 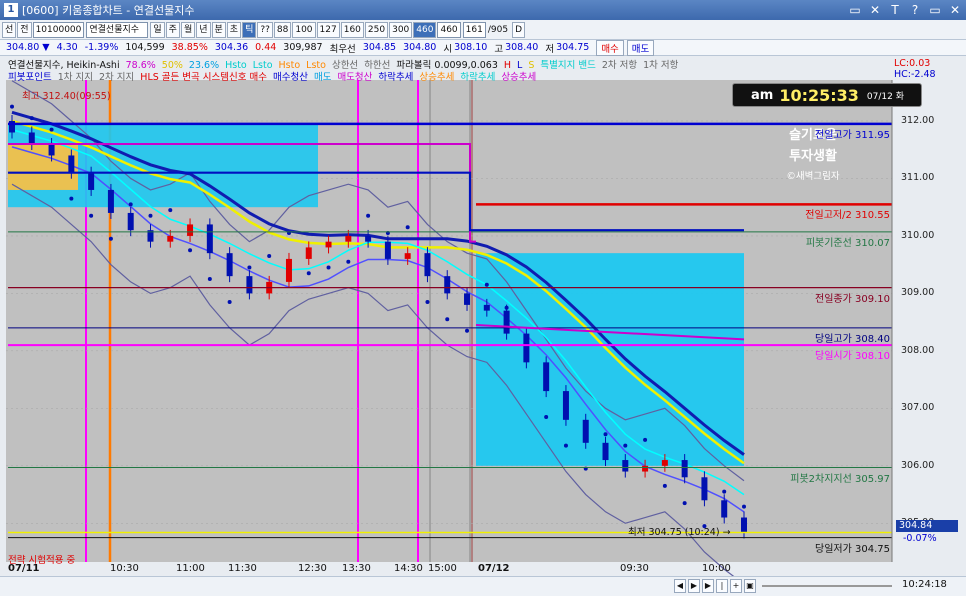 What do you see at coordinates (918, 350) in the screenshot?
I see `price-tick: 308.00` at bounding box center [918, 350].